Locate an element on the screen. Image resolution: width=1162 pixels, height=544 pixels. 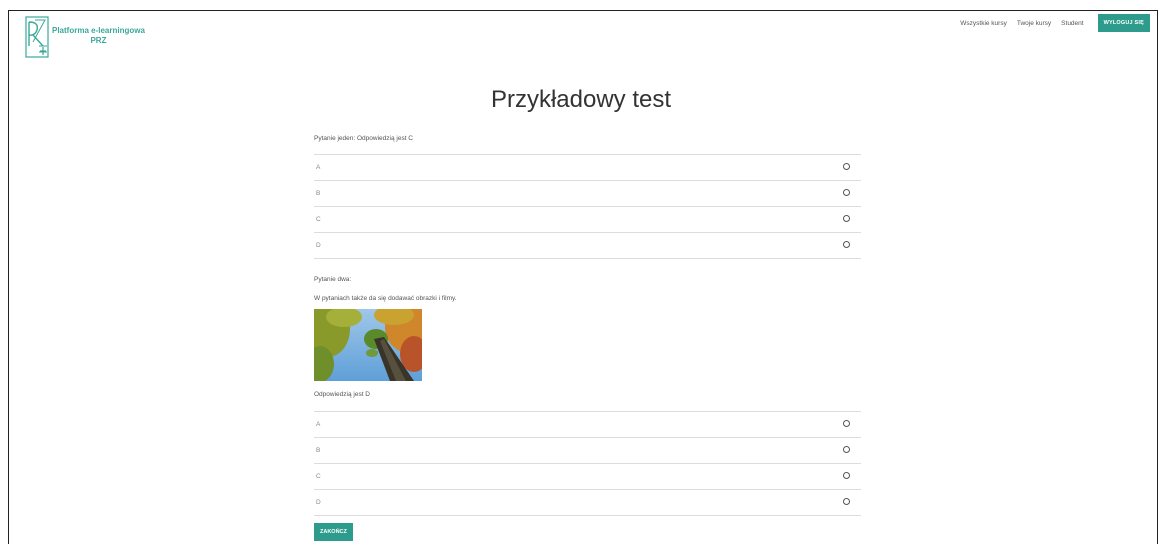
question-2-answer-text: Odpowiedzią jest D is located at coordinates (342, 394).